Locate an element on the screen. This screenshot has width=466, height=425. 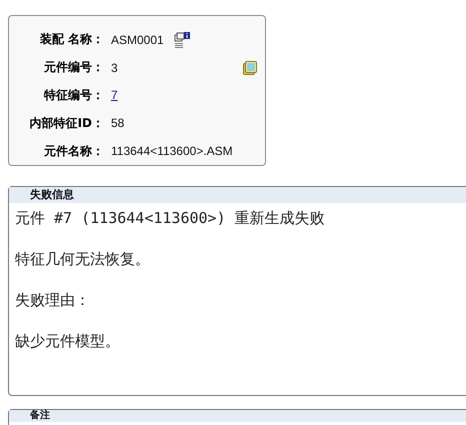
field-value: ASM0001 is located at coordinates (137, 39).